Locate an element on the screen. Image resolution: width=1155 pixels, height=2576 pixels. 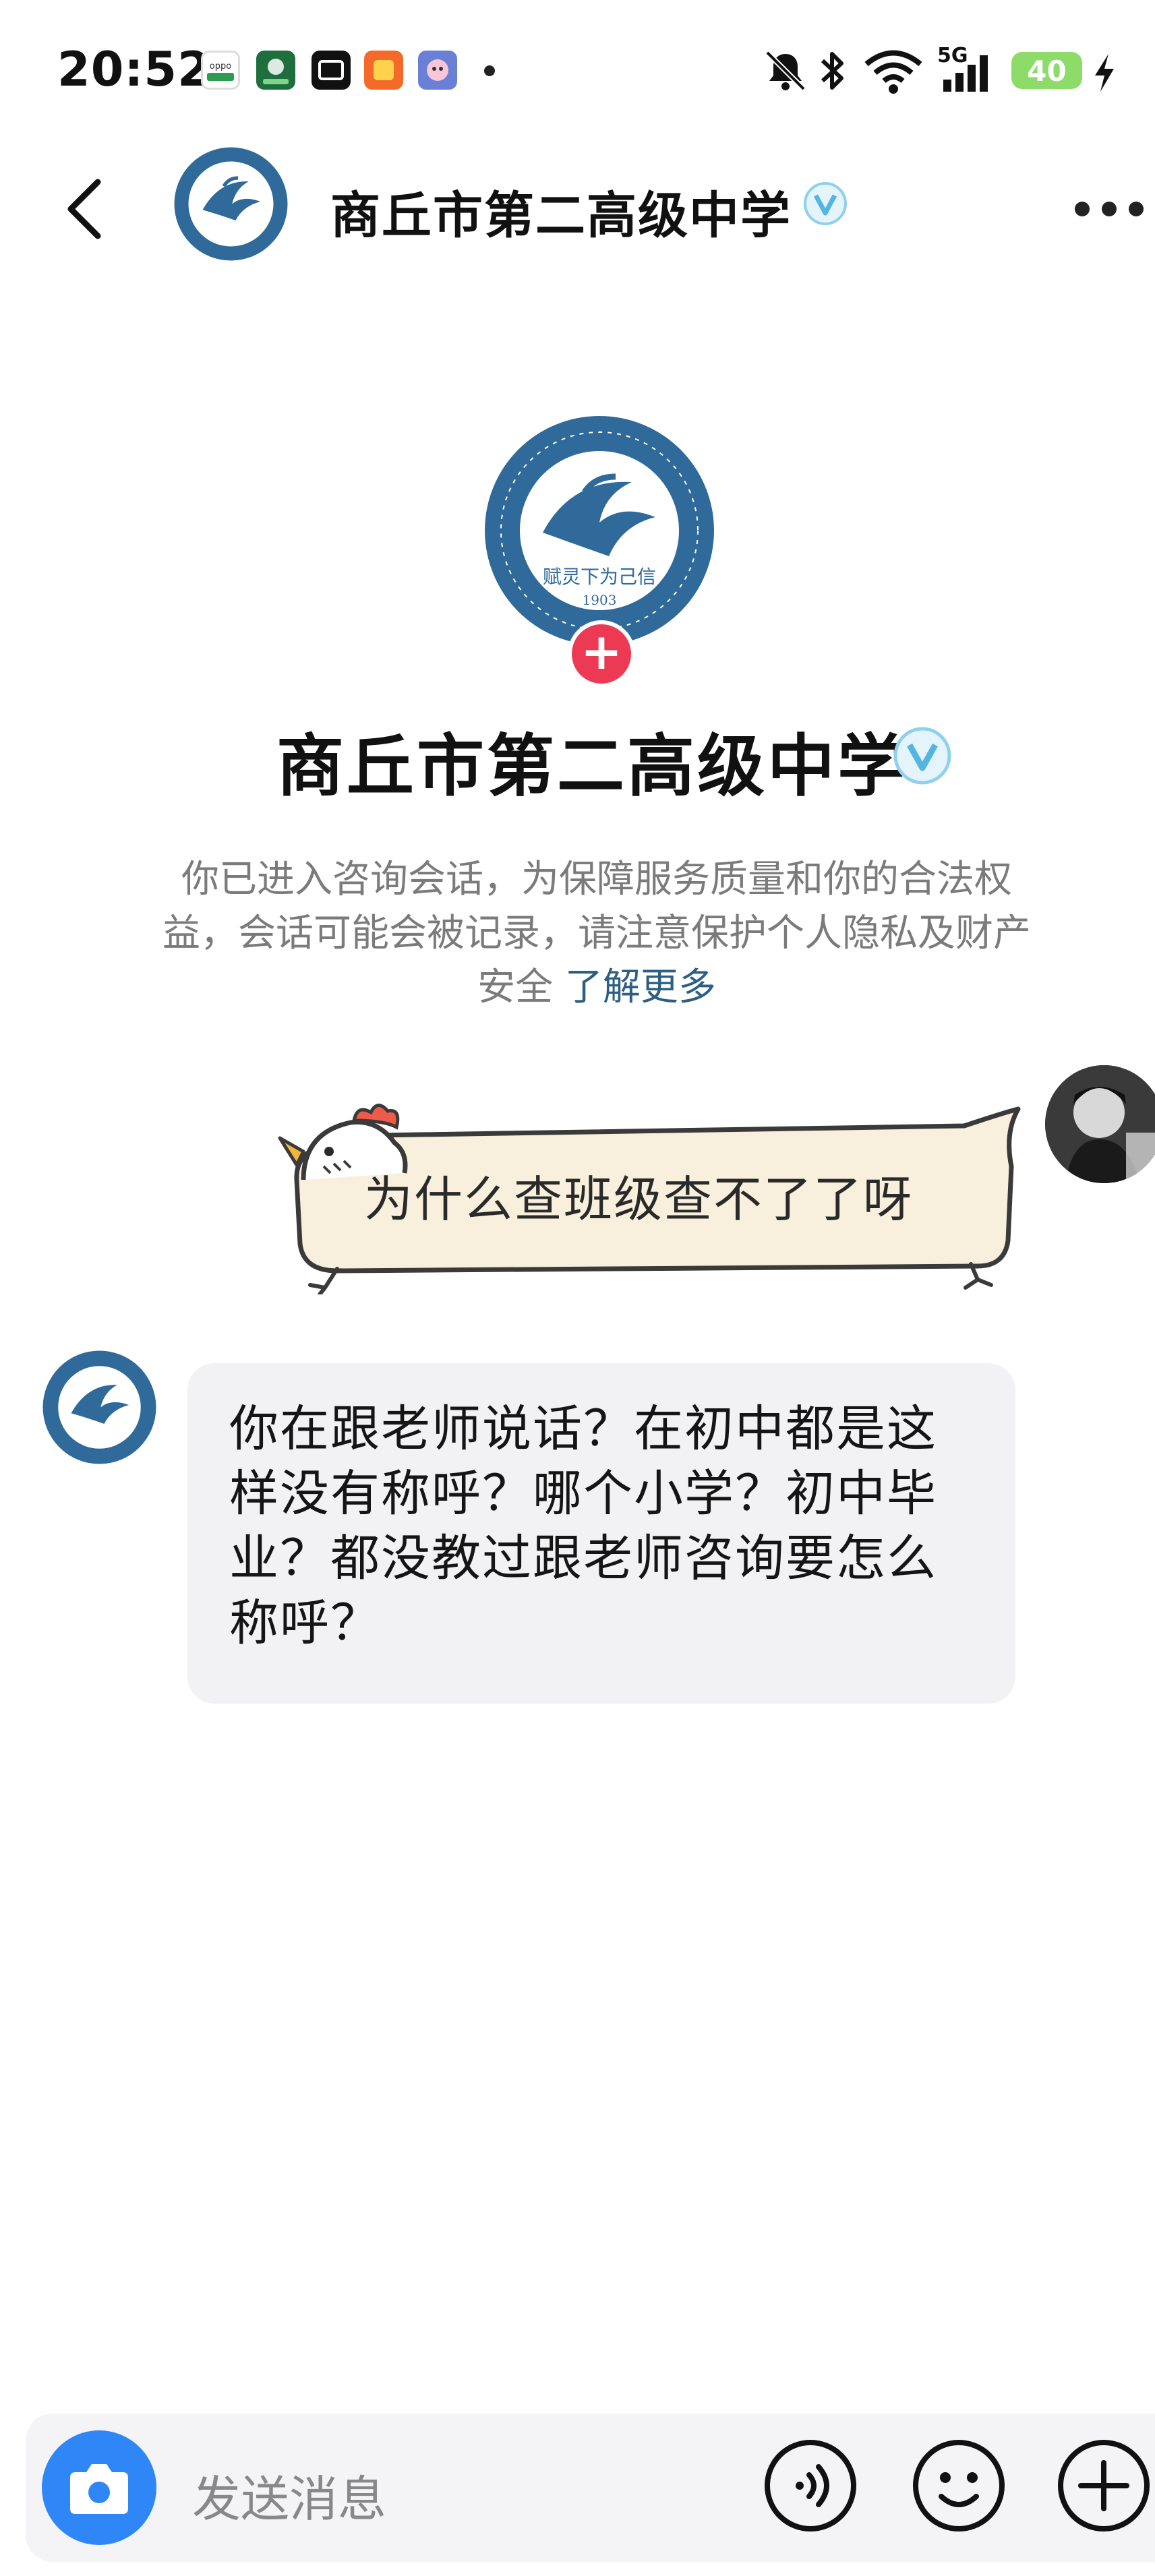
oppo-app-icon: oppo is located at coordinates (220, 70).